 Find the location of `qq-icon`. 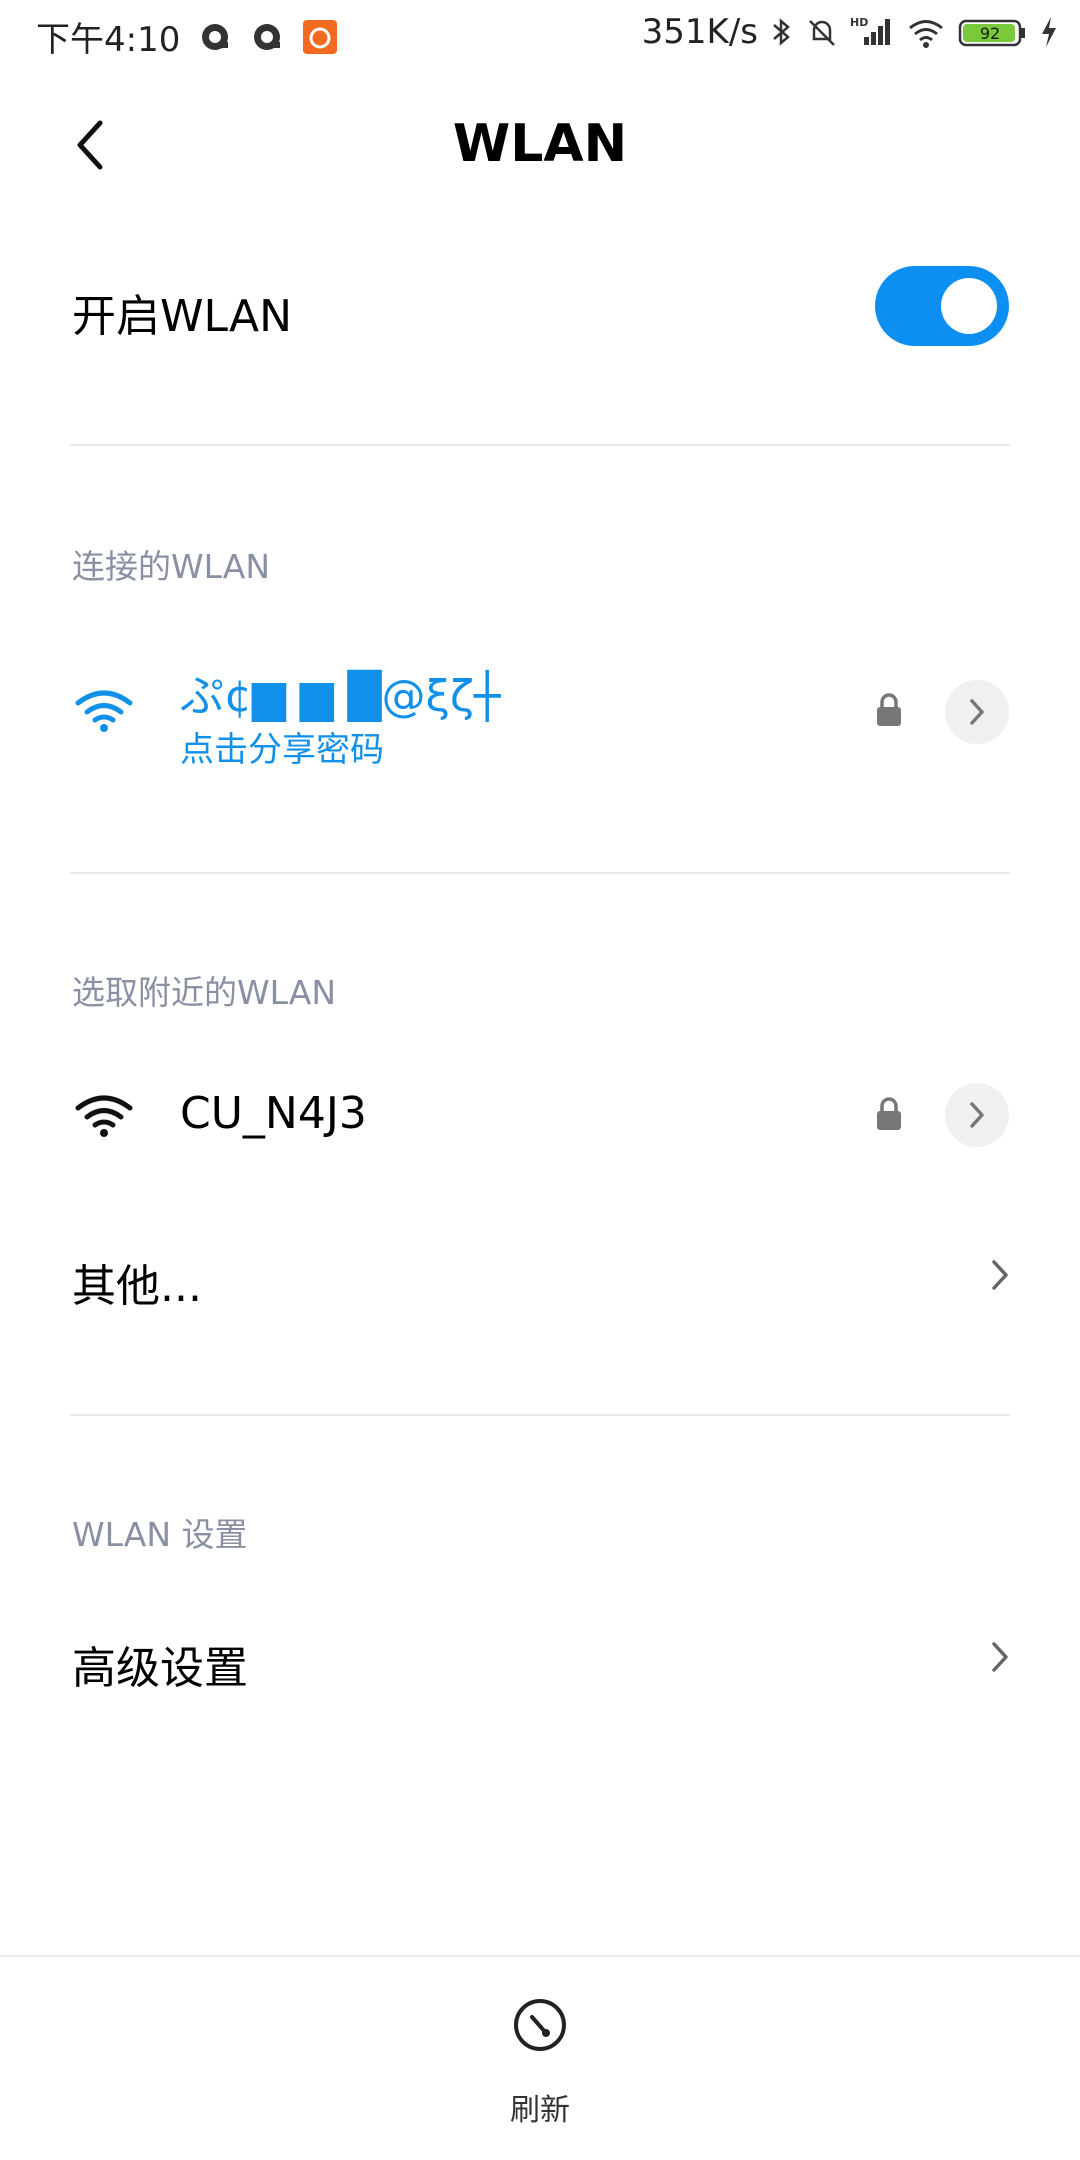

qq-icon is located at coordinates (215, 37).